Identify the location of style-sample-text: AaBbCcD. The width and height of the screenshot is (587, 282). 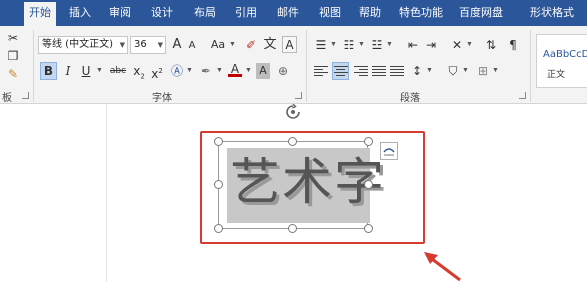
(565, 54).